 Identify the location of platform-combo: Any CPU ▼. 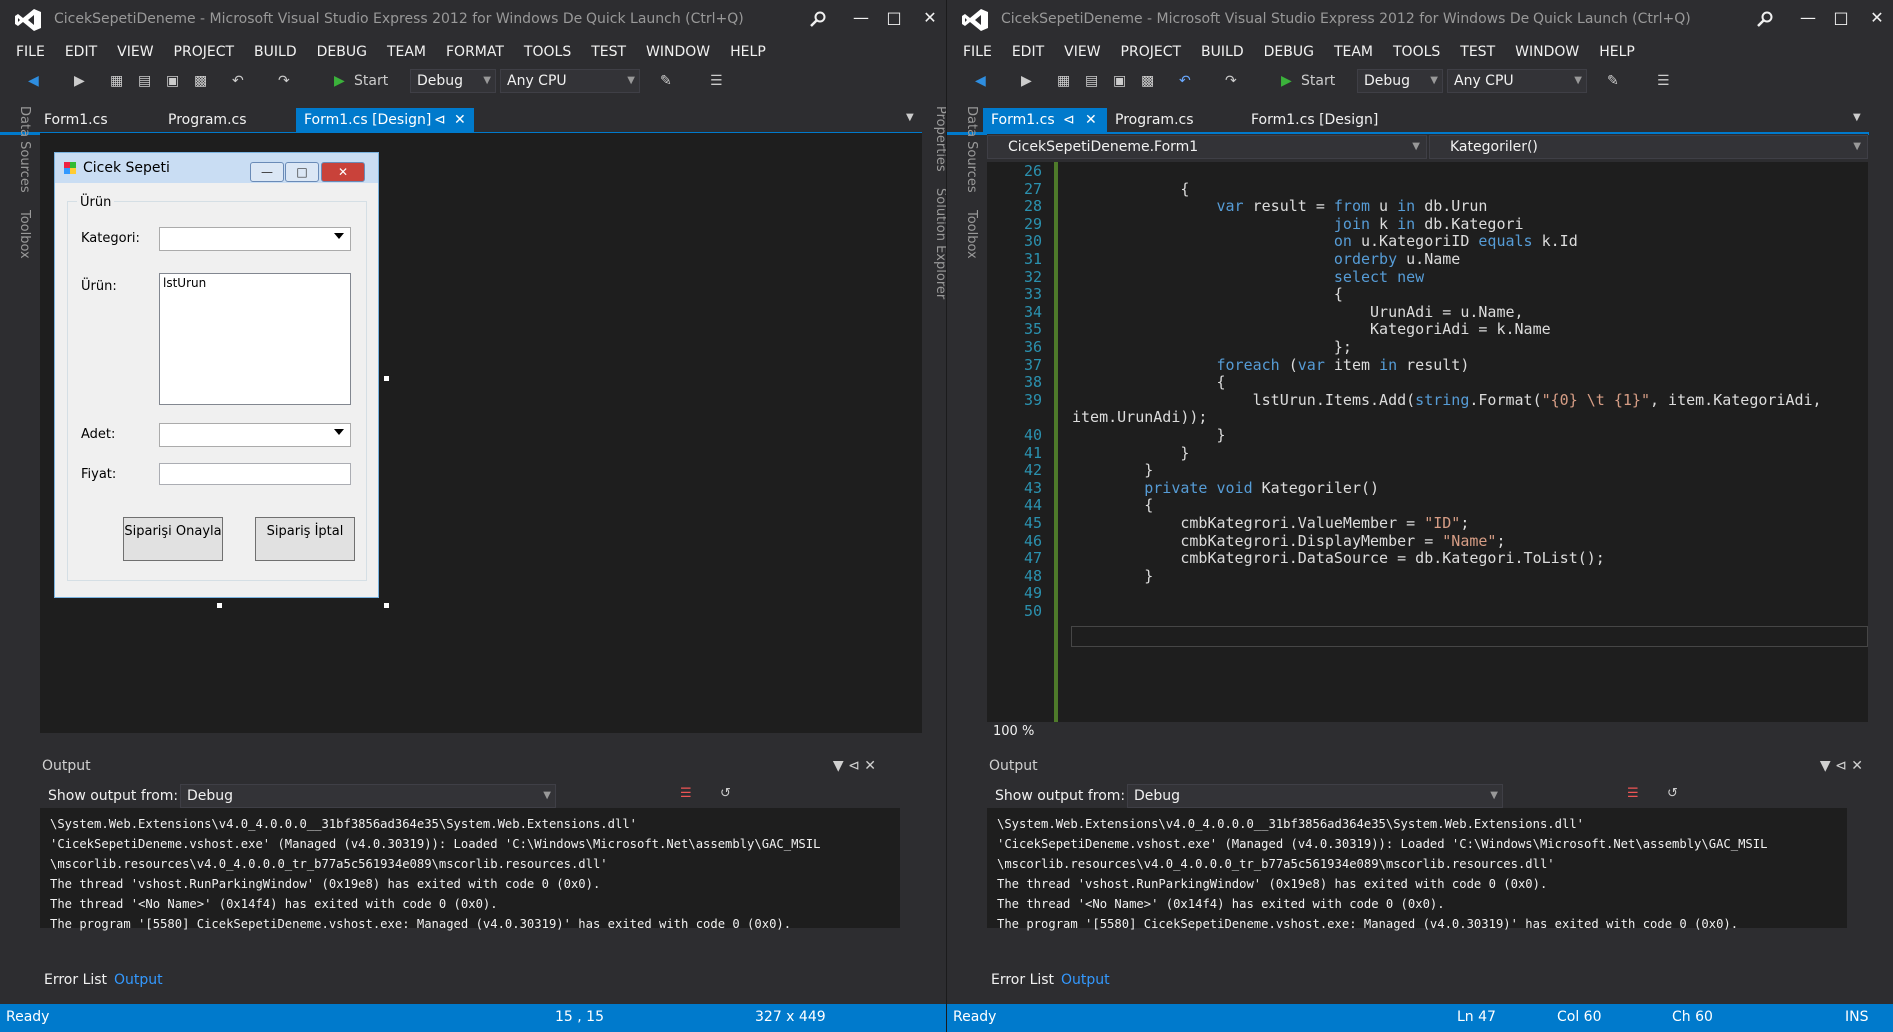
(570, 81).